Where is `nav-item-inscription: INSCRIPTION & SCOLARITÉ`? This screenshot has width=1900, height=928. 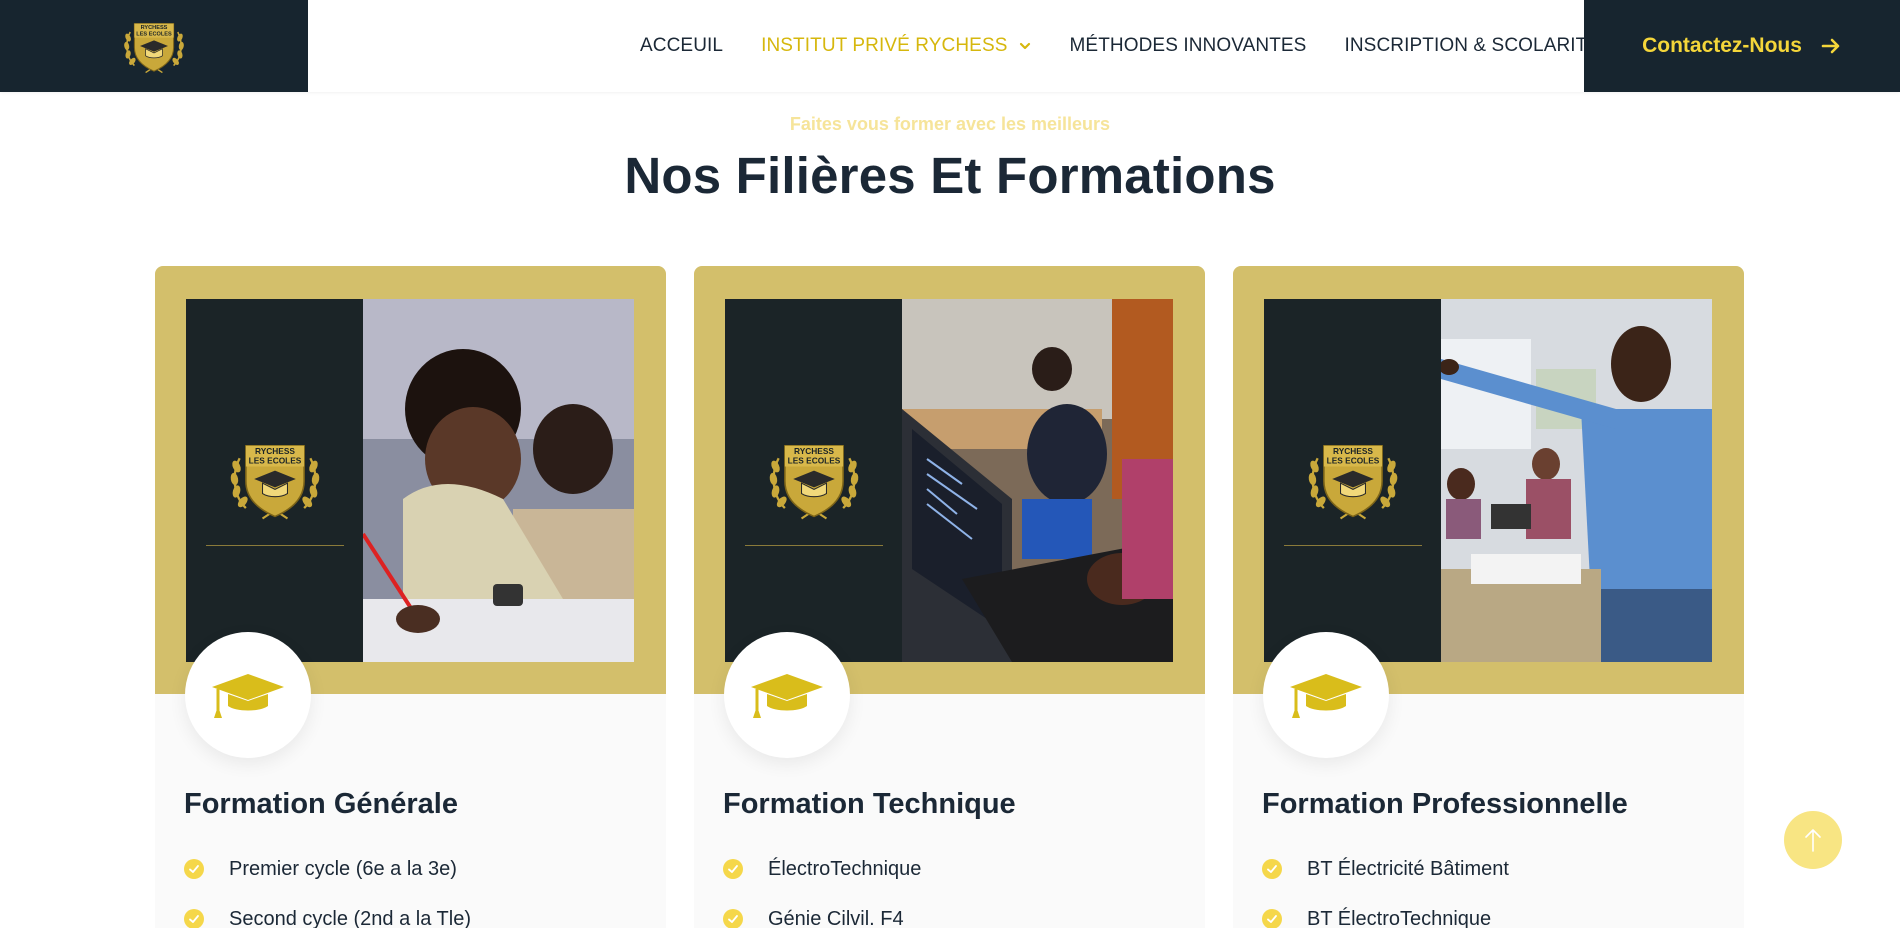
nav-item-inscription: INSCRIPTION & SCOLARITÉ is located at coordinates (1472, 46).